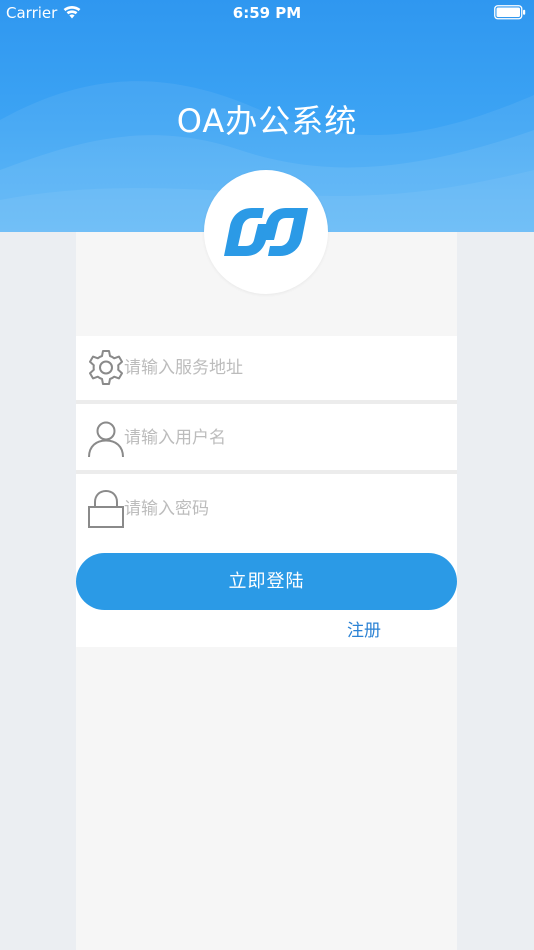 The image size is (534, 950). I want to click on status-bar: Carrier 6:59 PM, so click(267, 13).